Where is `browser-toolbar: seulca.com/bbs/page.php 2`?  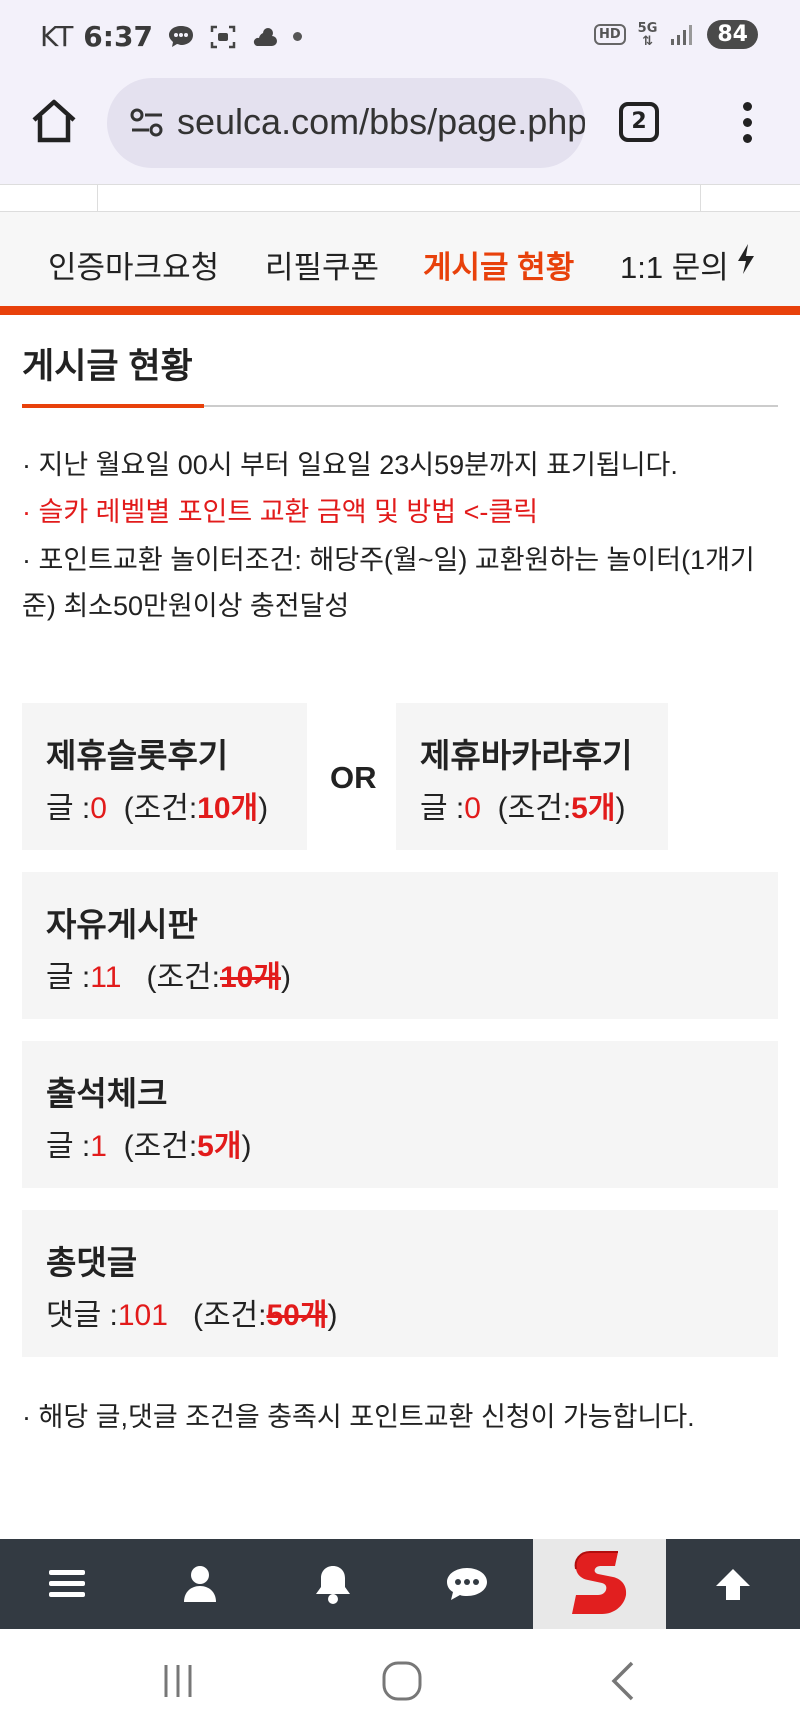 browser-toolbar: seulca.com/bbs/page.php 2 is located at coordinates (400, 129).